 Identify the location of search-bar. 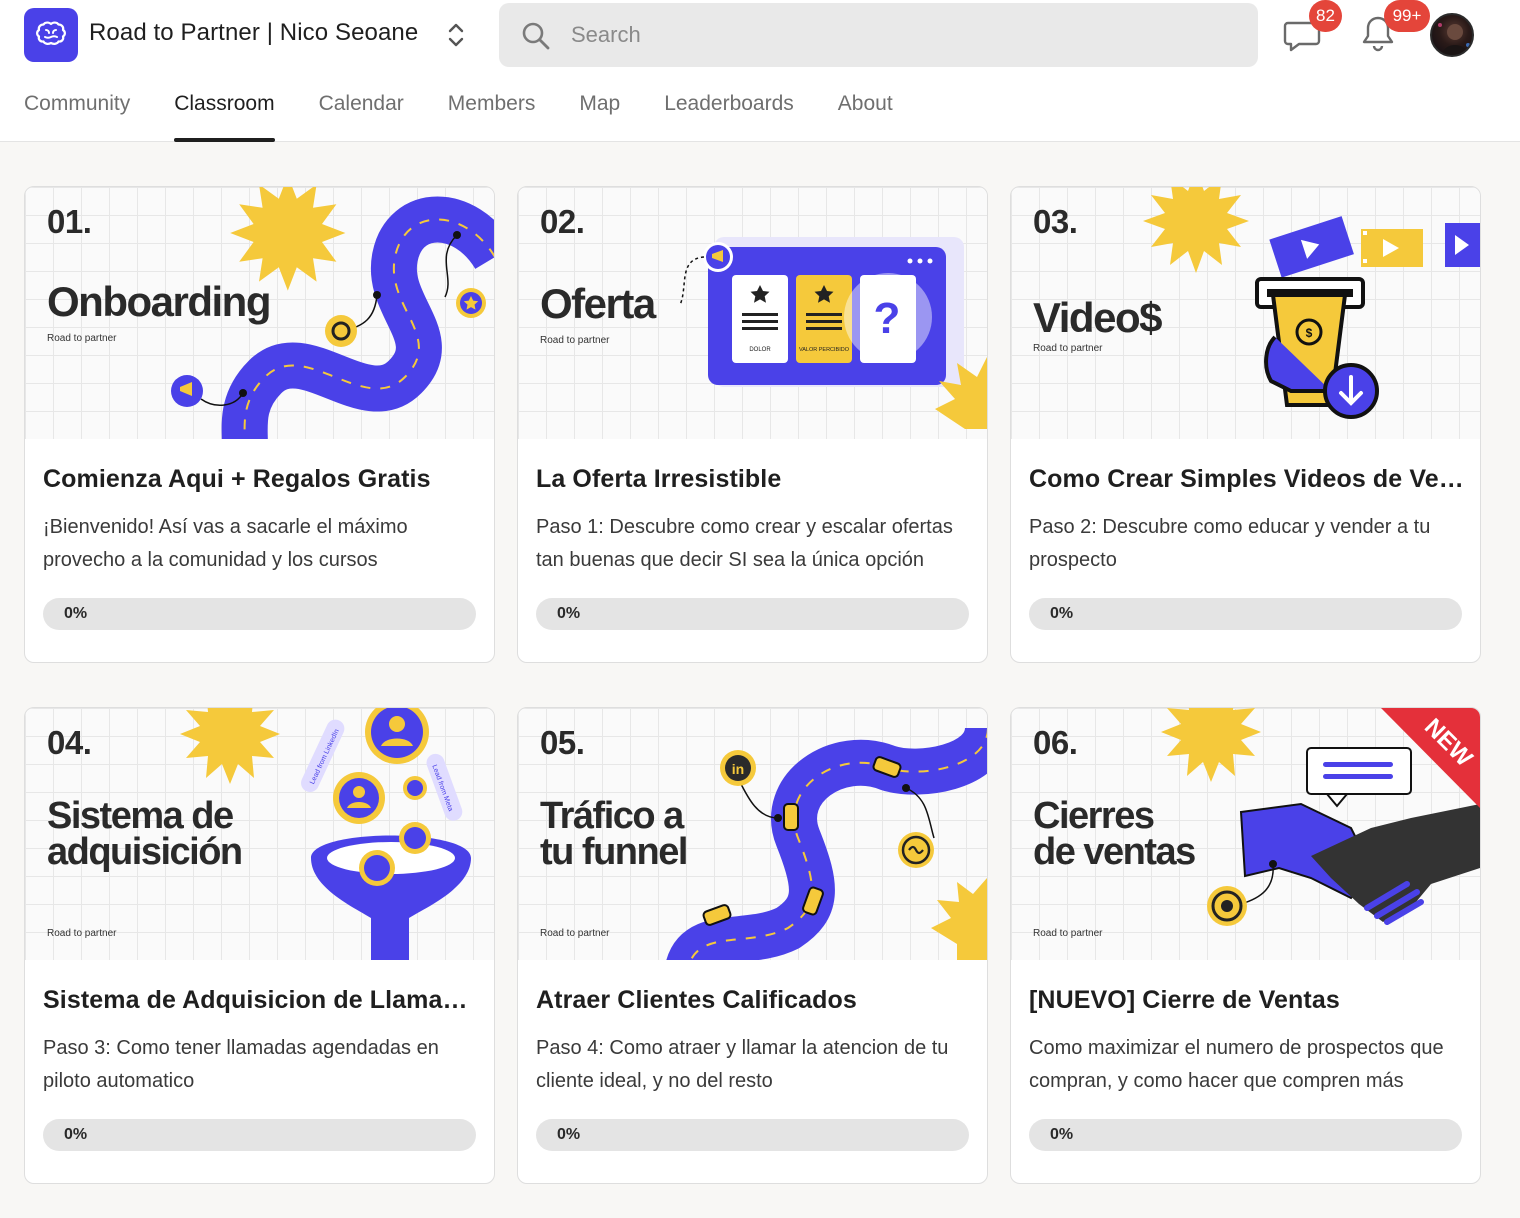
(878, 35).